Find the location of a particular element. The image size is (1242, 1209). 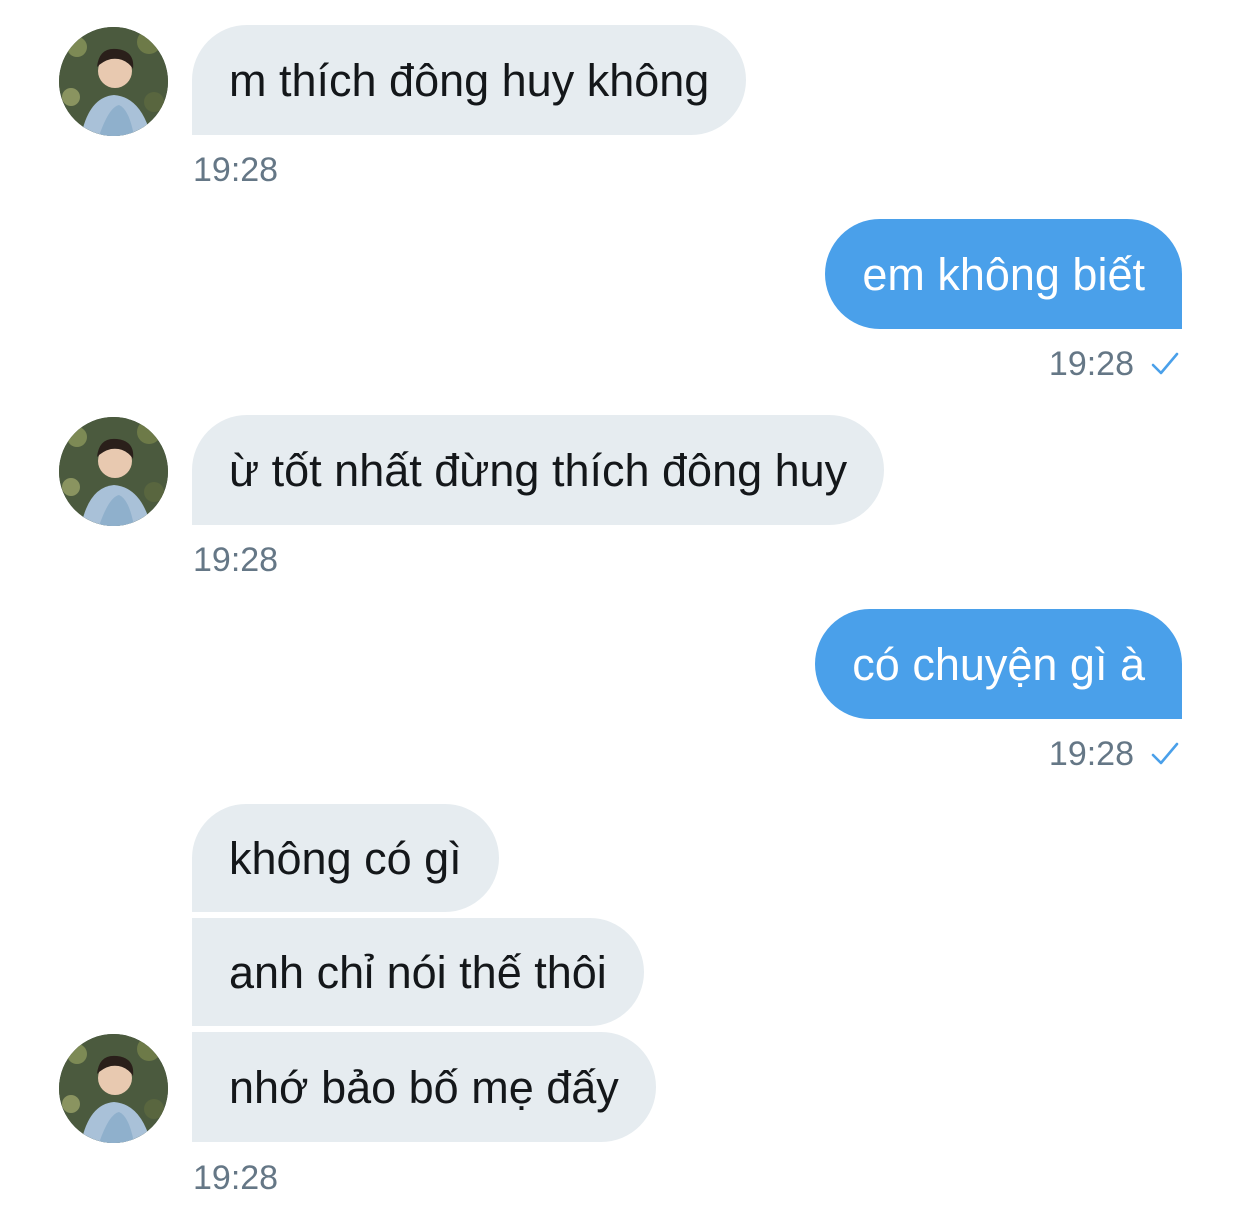

message-bubble-sent: có chuyện gì à is located at coordinates (998, 664).